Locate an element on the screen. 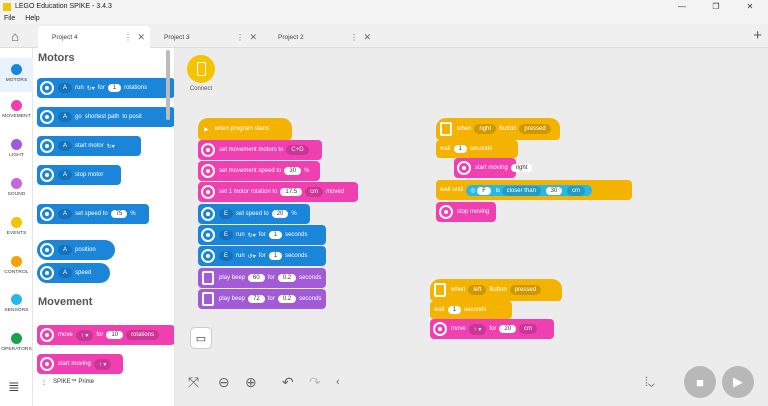 The width and height of the screenshot is (768, 406). sound-dot-icon is located at coordinates (16, 183).